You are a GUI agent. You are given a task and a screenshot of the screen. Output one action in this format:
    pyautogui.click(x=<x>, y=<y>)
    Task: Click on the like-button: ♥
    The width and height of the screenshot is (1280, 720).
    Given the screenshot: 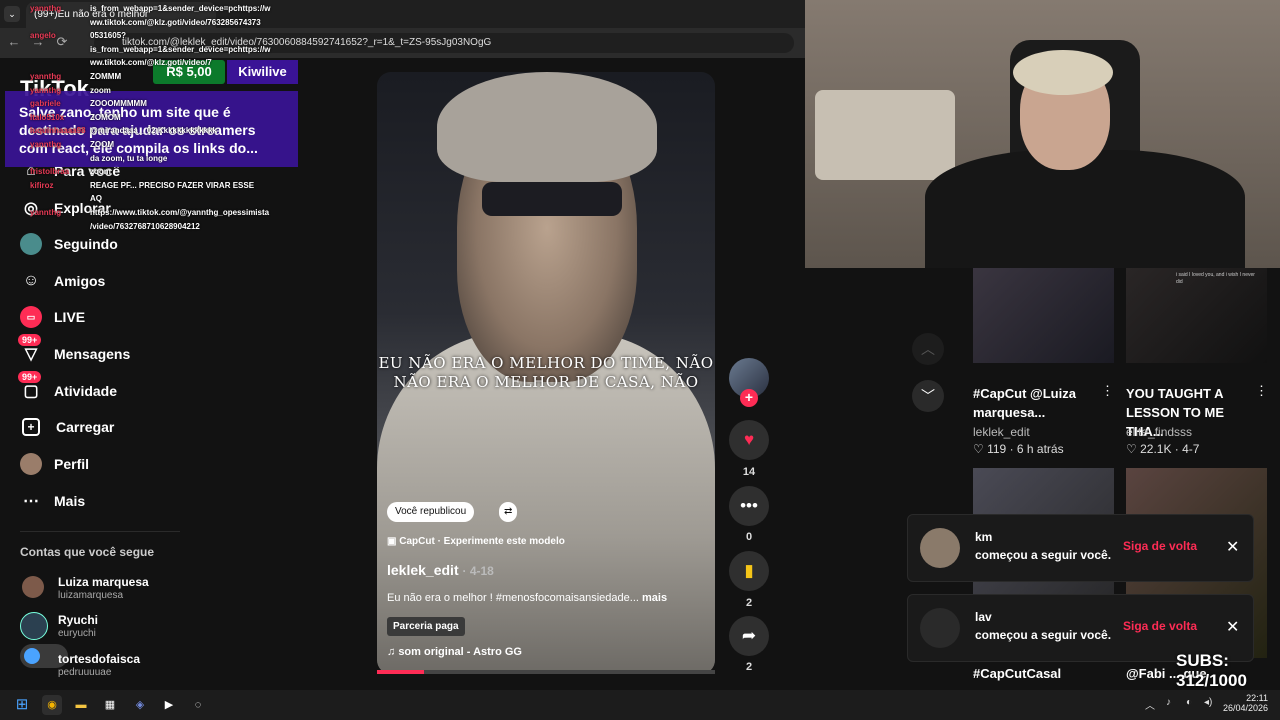 What is the action you would take?
    pyautogui.click(x=749, y=440)
    